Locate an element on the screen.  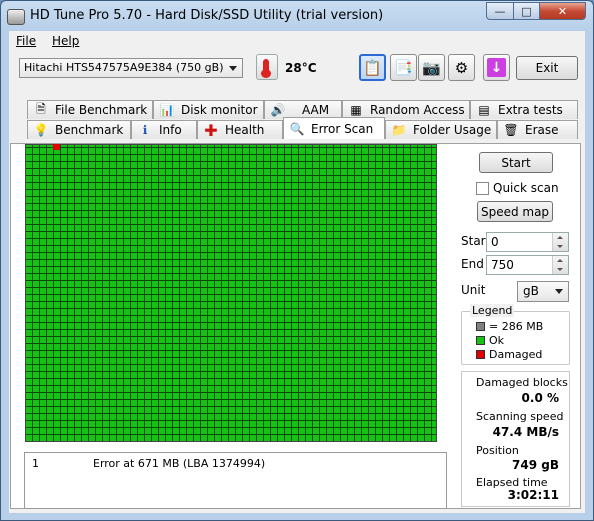
end-input: 750 is located at coordinates (527, 265).